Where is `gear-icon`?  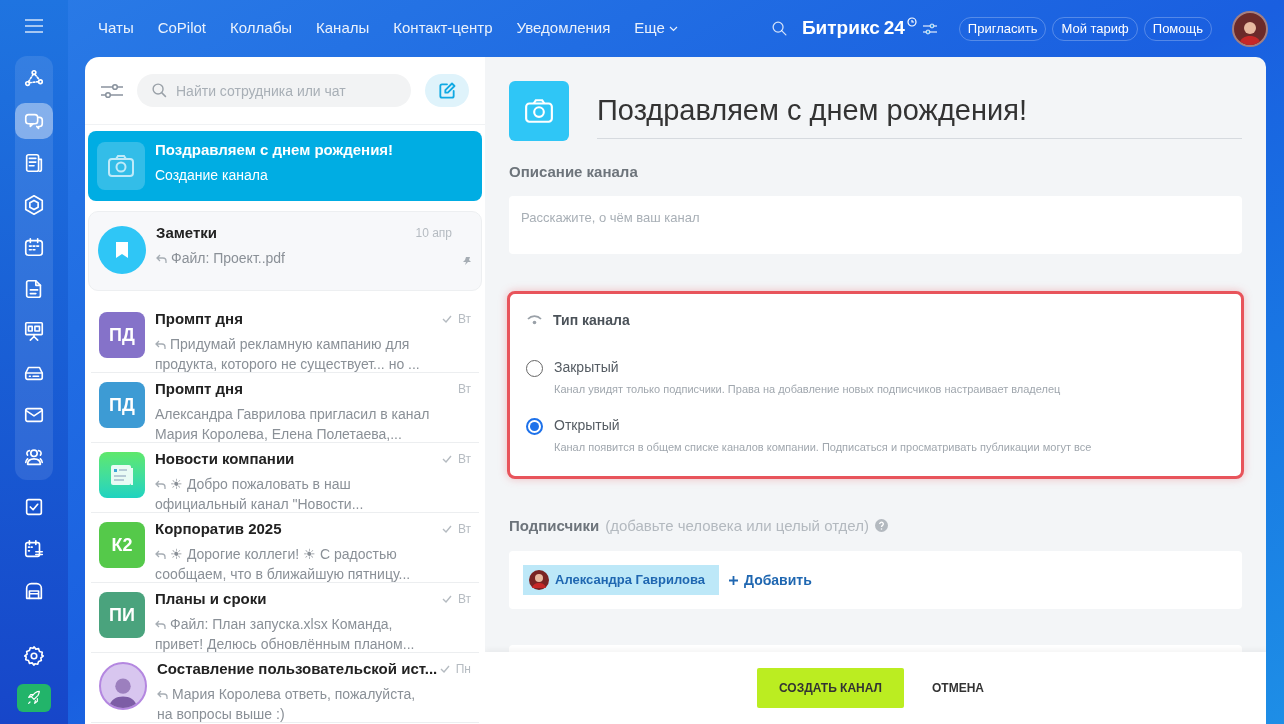 gear-icon is located at coordinates (34, 656).